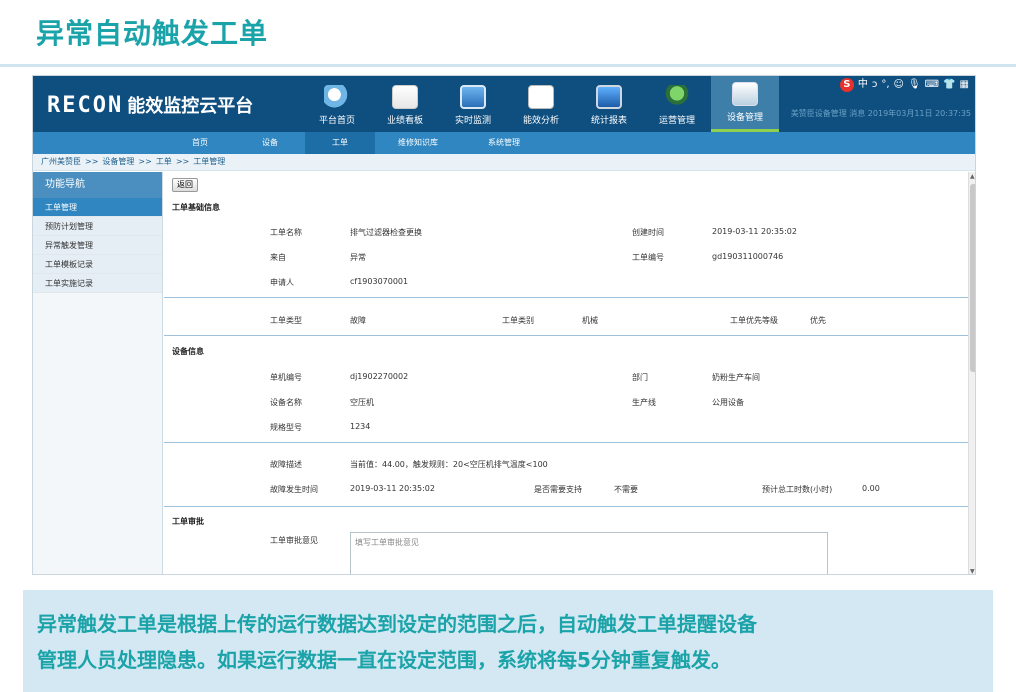 This screenshot has height=692, width=1016. Describe the element at coordinates (972, 278) in the screenshot. I see `scrollbar-thumb` at that location.